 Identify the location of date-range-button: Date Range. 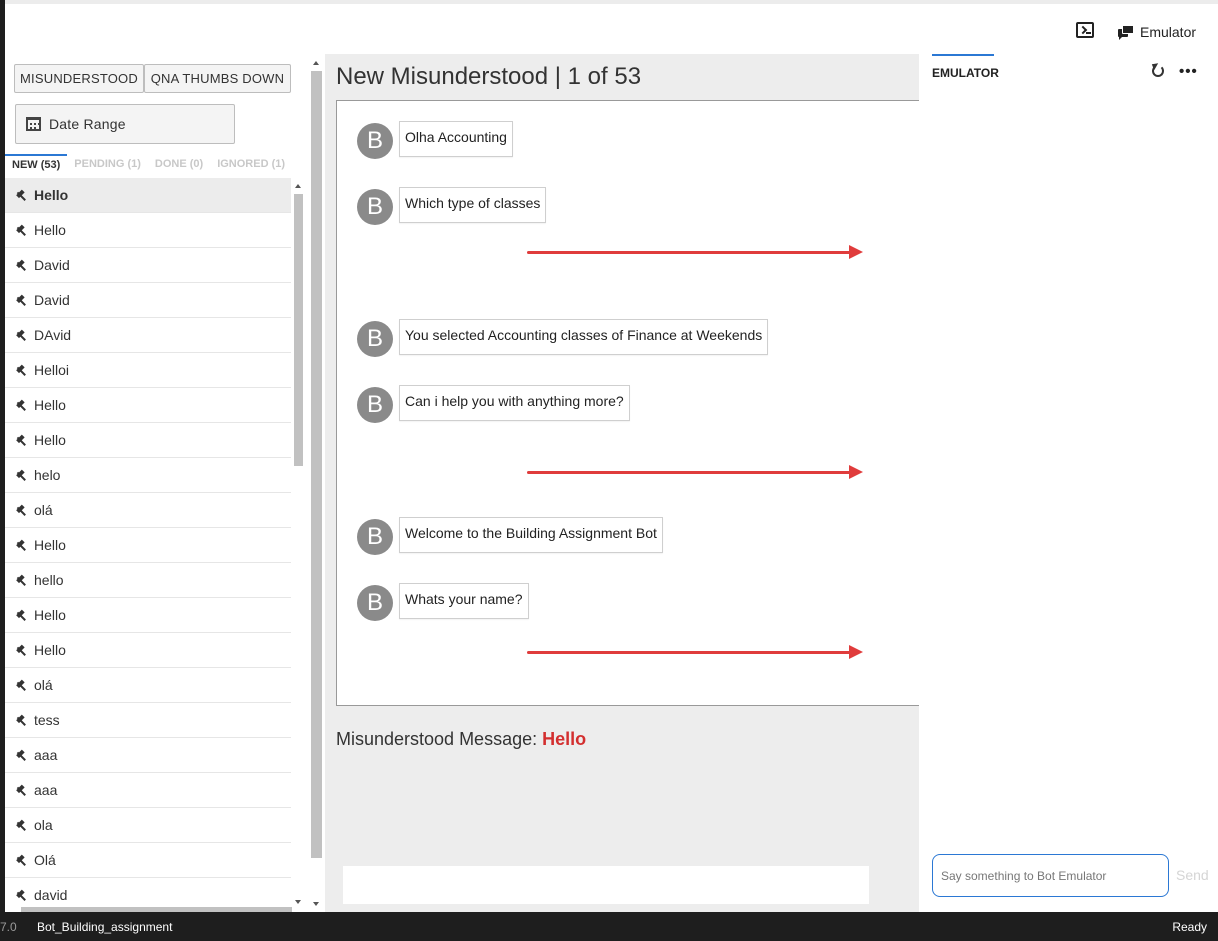
(125, 124).